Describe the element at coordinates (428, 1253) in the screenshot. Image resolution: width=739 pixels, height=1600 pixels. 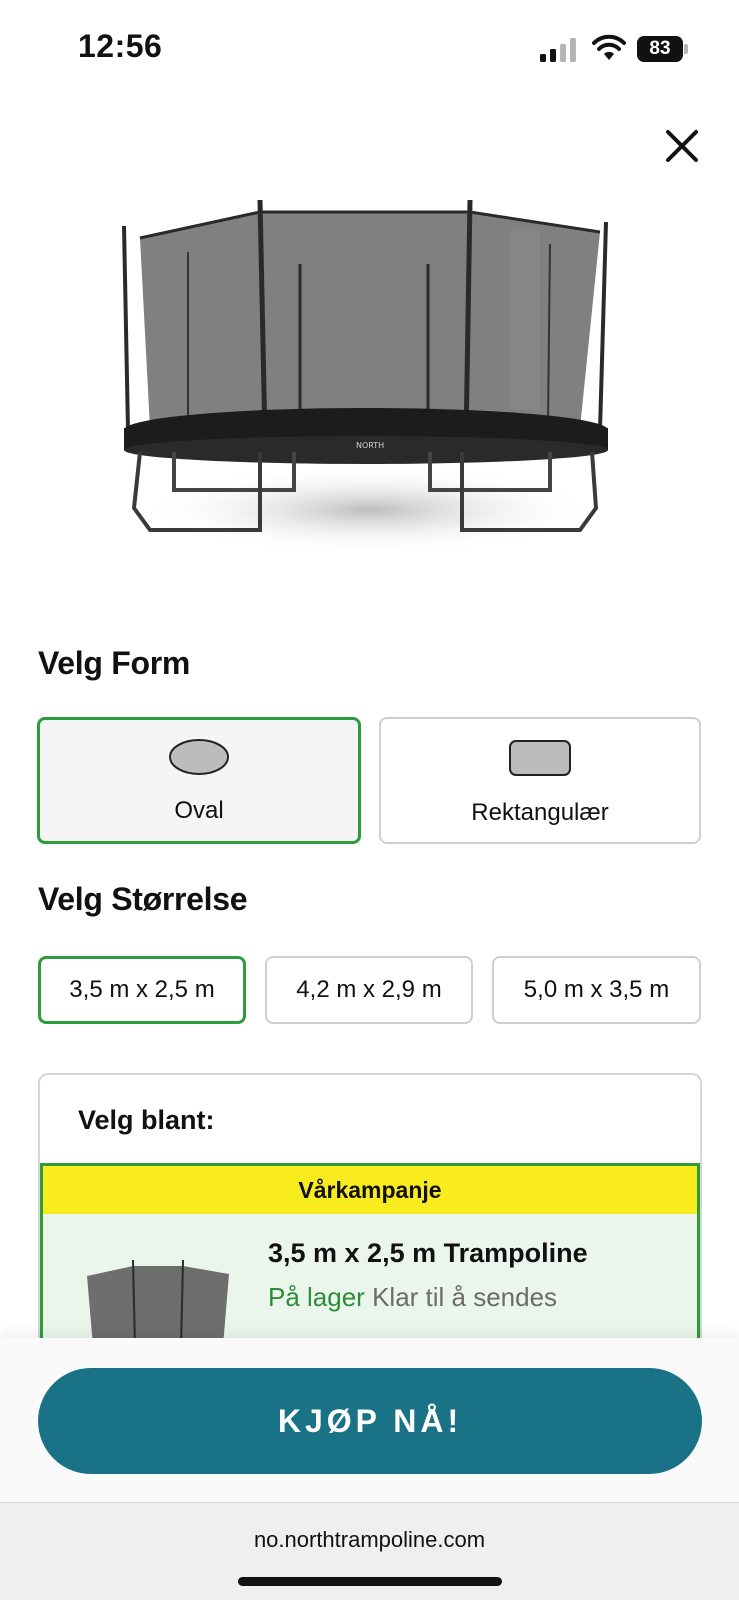
I see `offer-product-name: 3,5 m x 2,5 m Trampoline` at that location.